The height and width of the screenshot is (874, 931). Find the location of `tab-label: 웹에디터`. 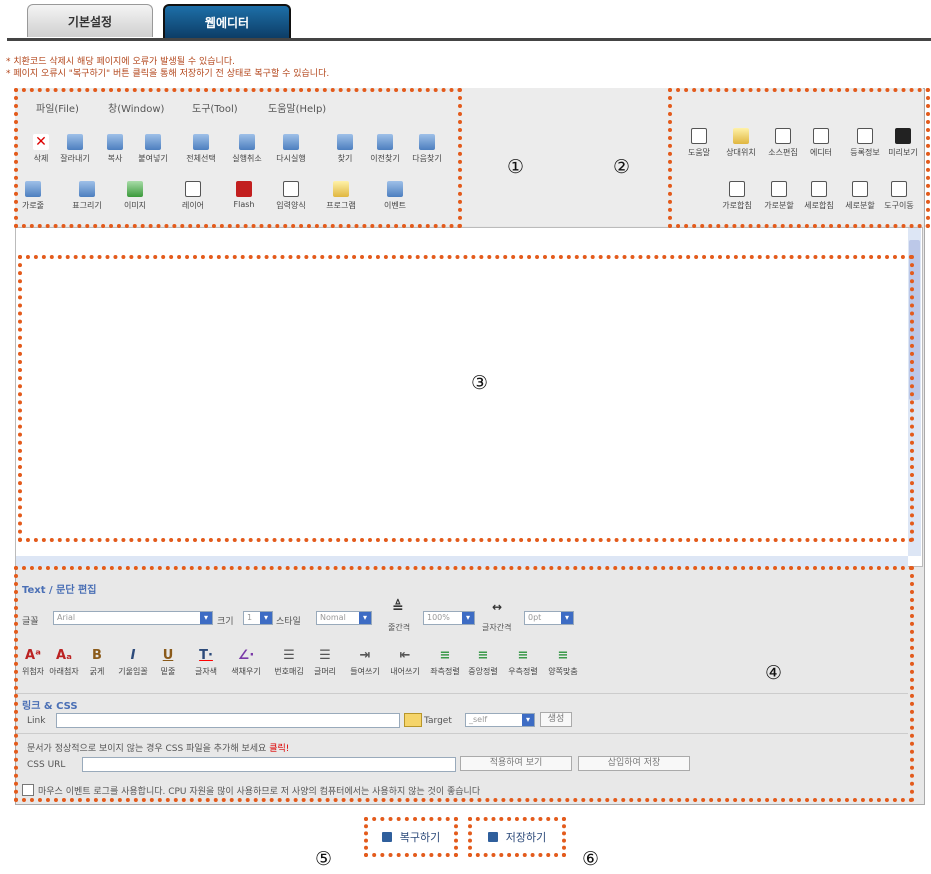

tab-label: 웹에디터 is located at coordinates (227, 22).